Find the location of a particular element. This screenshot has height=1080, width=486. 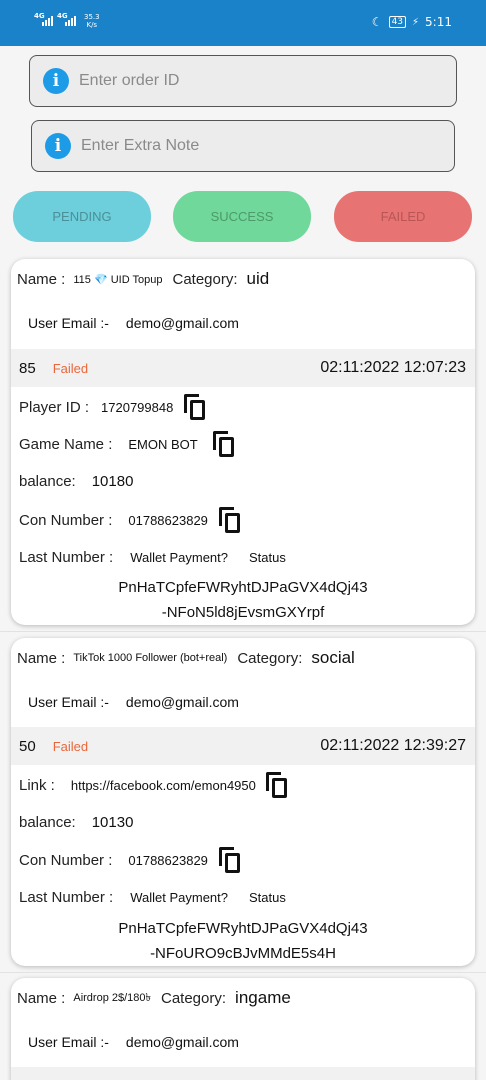

game-name-row: Game Name : EMON BOT is located at coordinates (243, 444).